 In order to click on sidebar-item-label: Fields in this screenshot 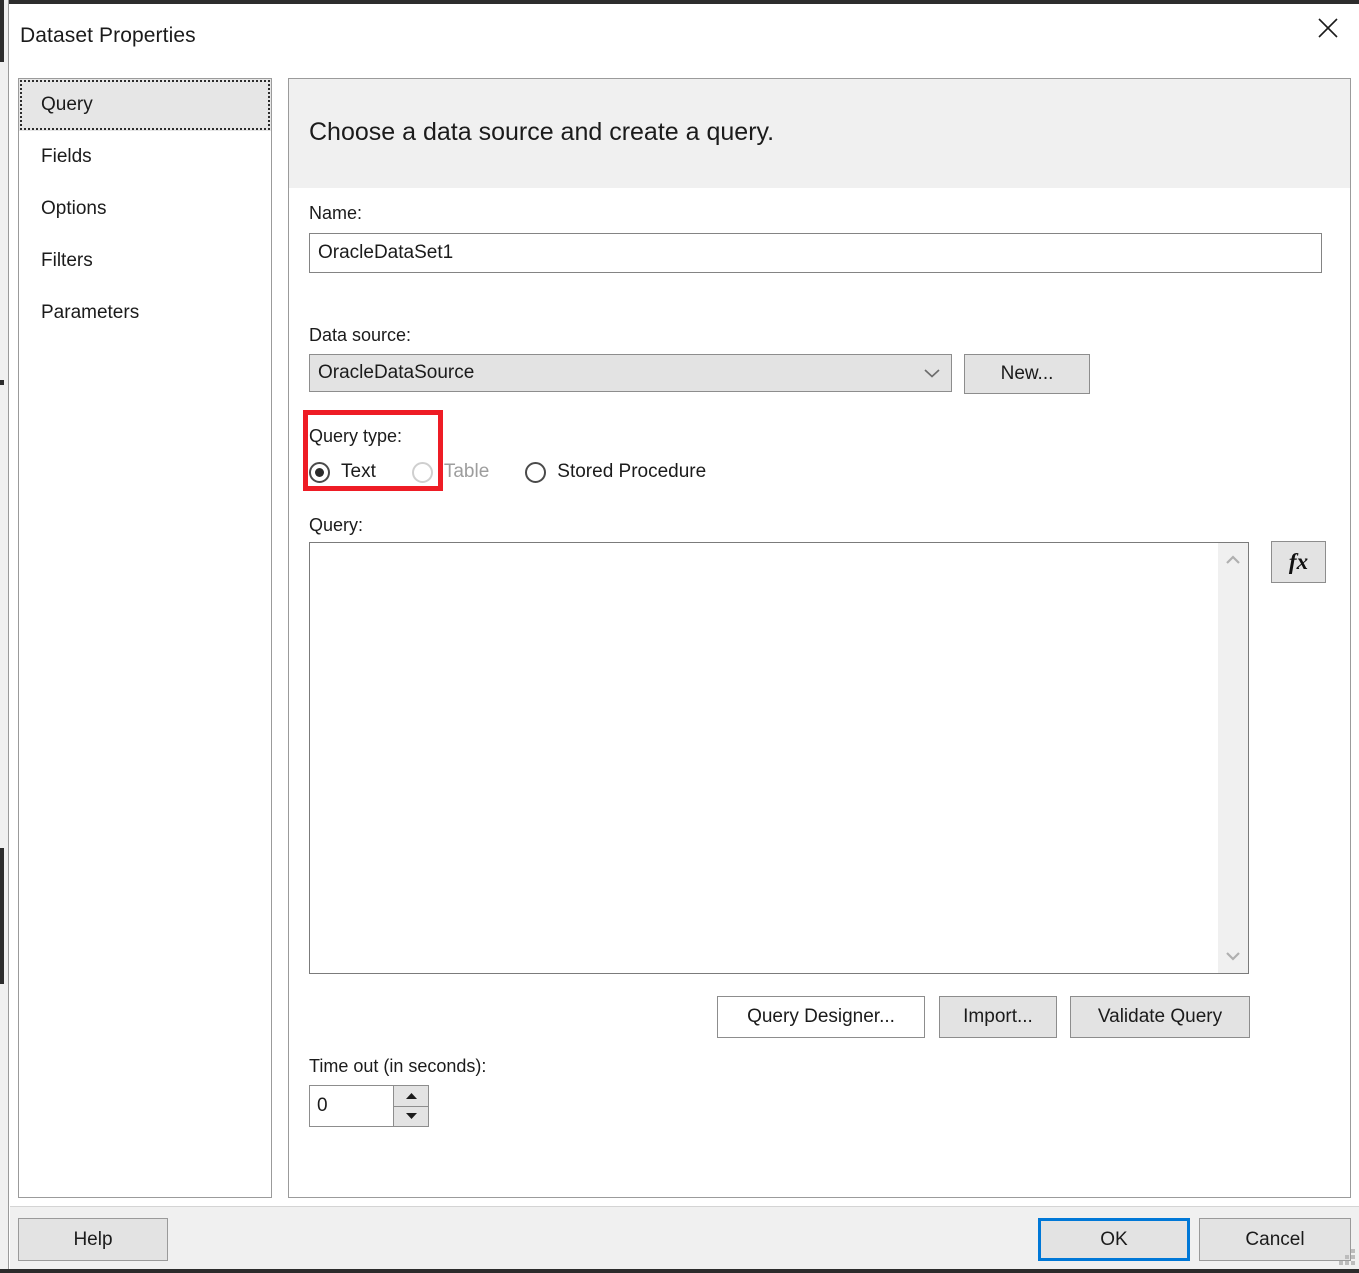, I will do `click(66, 156)`.